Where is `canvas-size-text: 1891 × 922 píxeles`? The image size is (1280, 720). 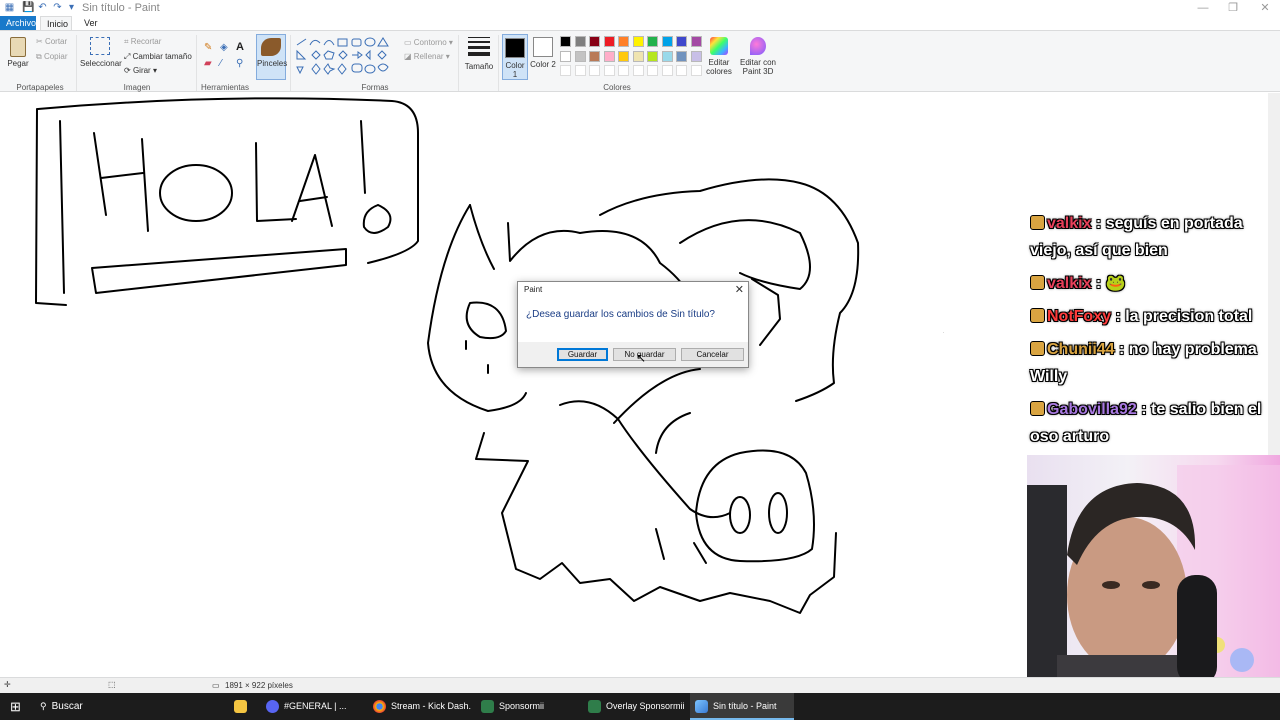 canvas-size-text: 1891 × 922 píxeles is located at coordinates (259, 685).